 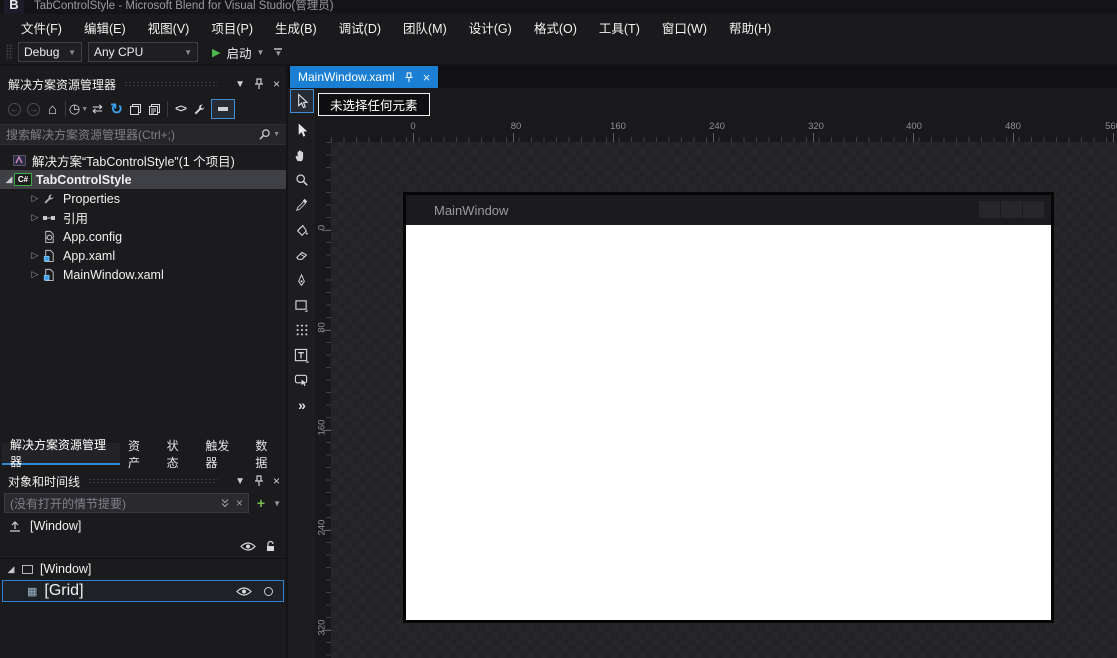 I want to click on zoom-tool, so click(x=302, y=180).